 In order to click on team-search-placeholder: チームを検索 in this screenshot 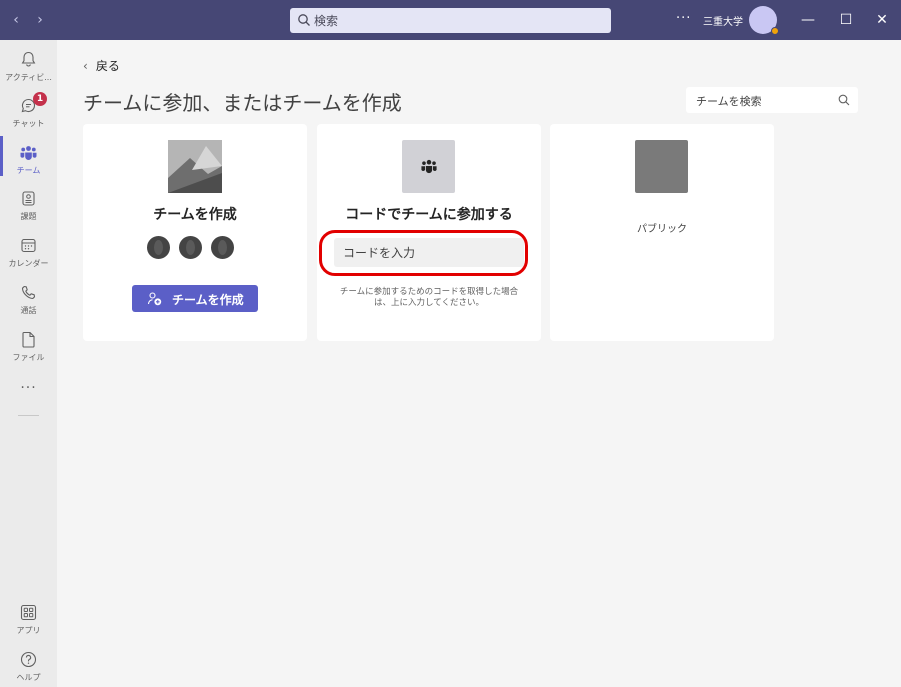, I will do `click(729, 101)`.